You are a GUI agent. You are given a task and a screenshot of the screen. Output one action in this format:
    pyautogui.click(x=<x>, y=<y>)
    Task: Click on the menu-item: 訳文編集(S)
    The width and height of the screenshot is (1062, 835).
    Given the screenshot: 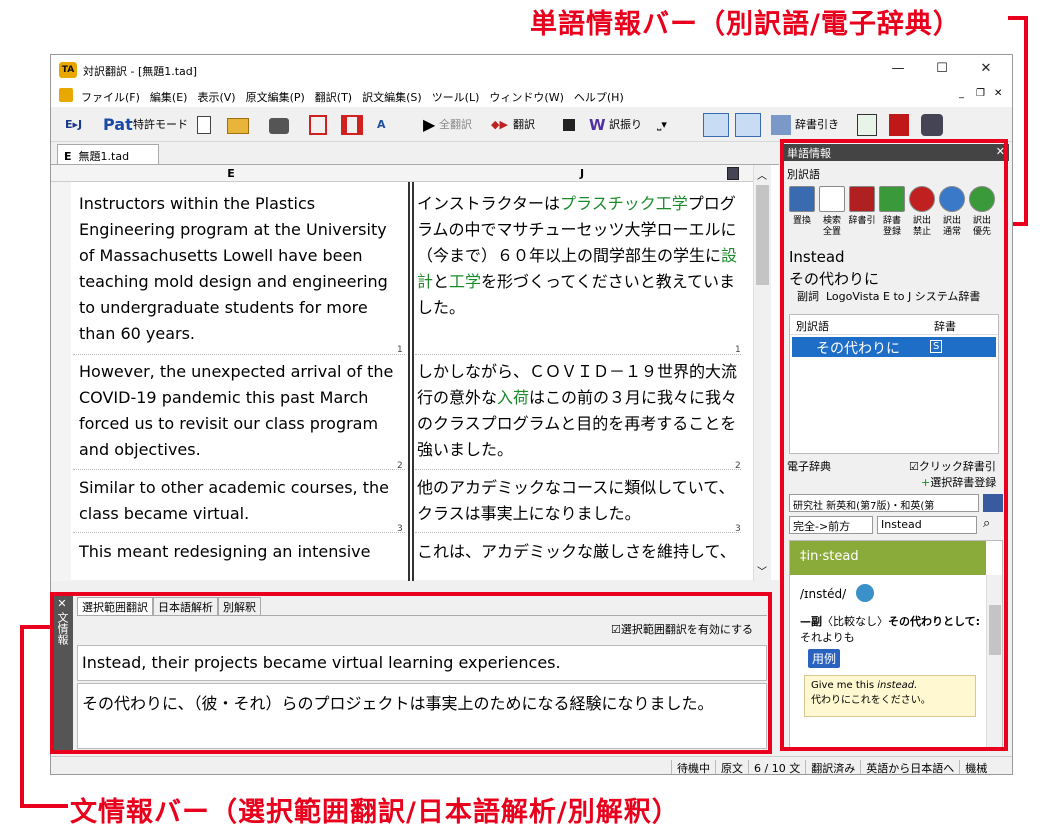 What is the action you would take?
    pyautogui.click(x=392, y=97)
    